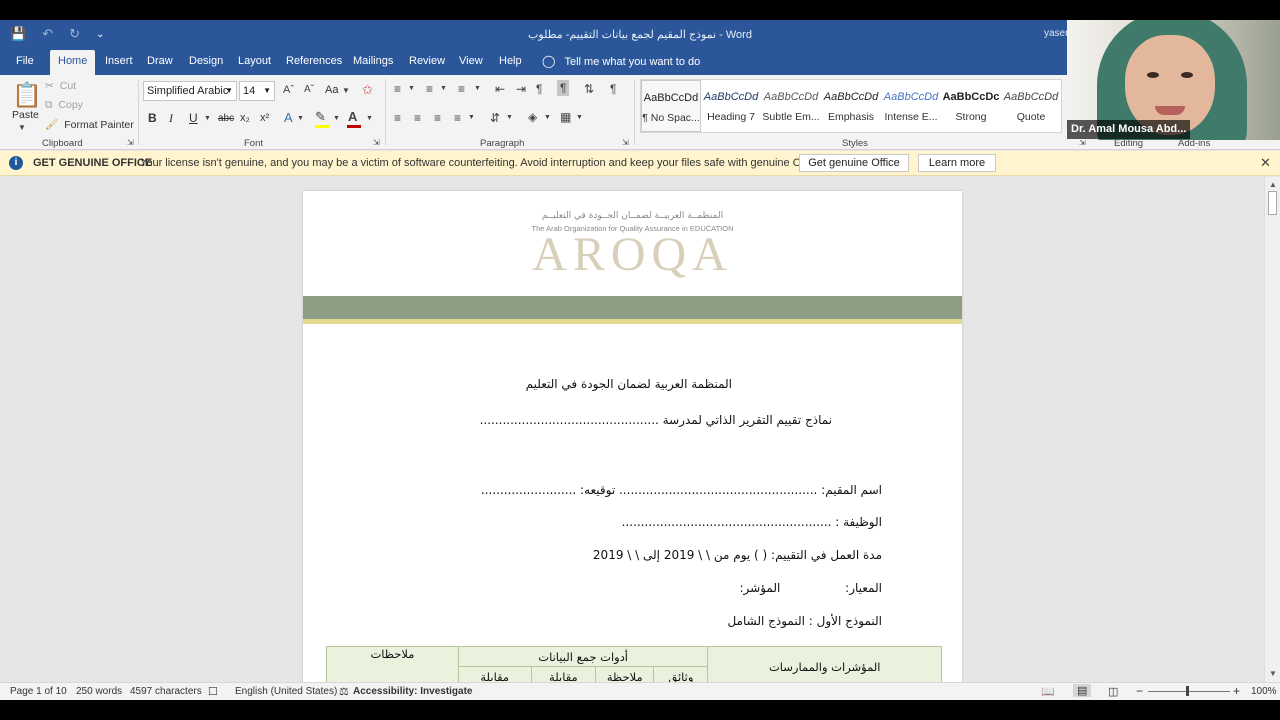 The image size is (1280, 720). What do you see at coordinates (152, 118) in the screenshot?
I see `bold-button: B` at bounding box center [152, 118].